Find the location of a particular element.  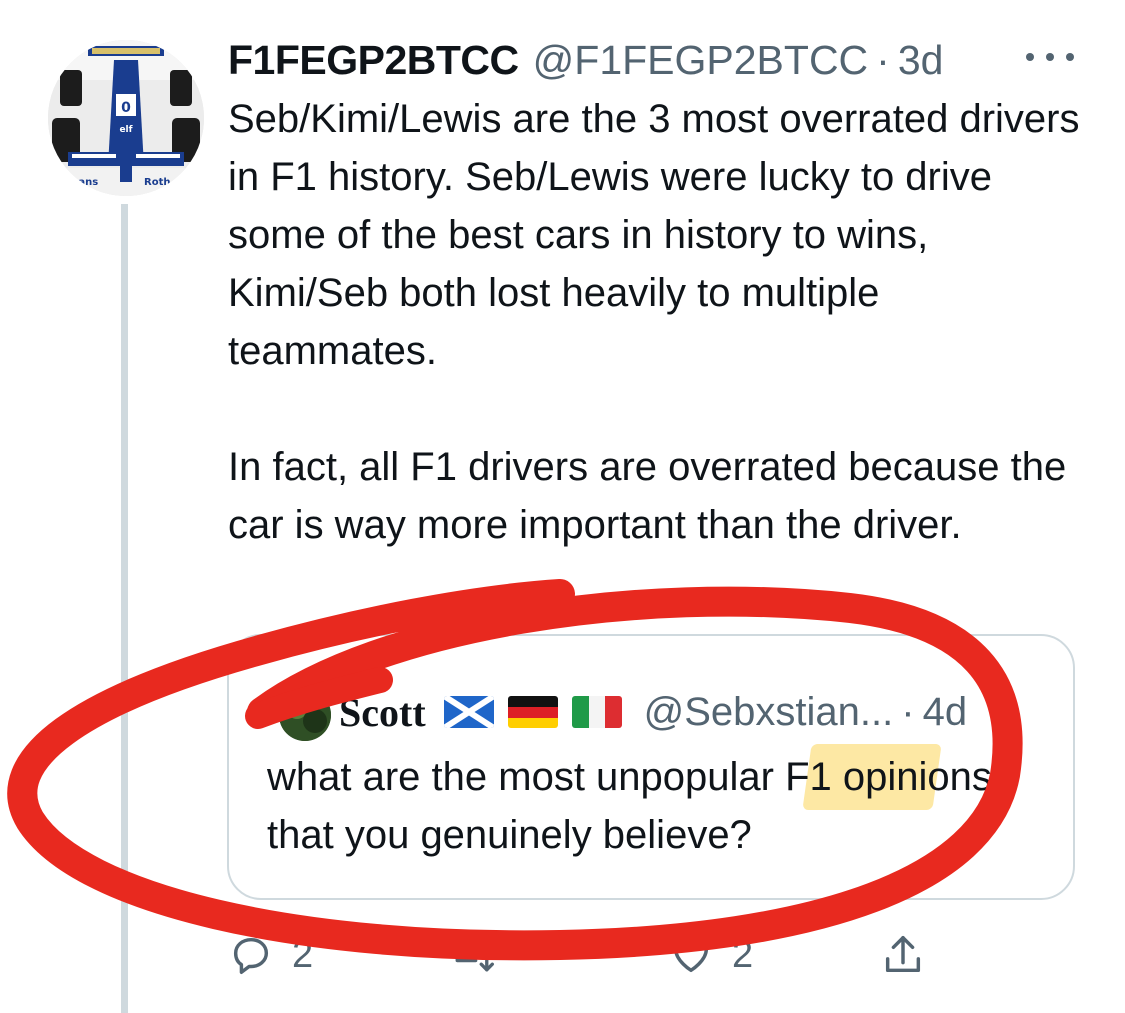

user-avatar: 0 elf mans Roth is located at coordinates (126, 118).